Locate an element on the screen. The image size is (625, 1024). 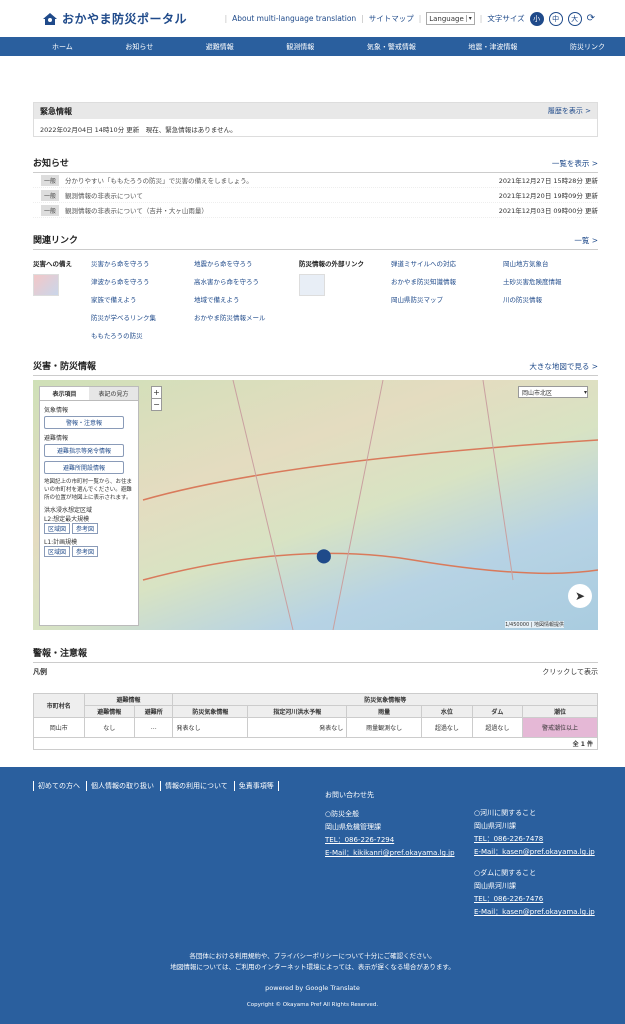
news-text: 観測情報の非表示について（吉井・大ヶ山雨量） is located at coordinates (282, 210).